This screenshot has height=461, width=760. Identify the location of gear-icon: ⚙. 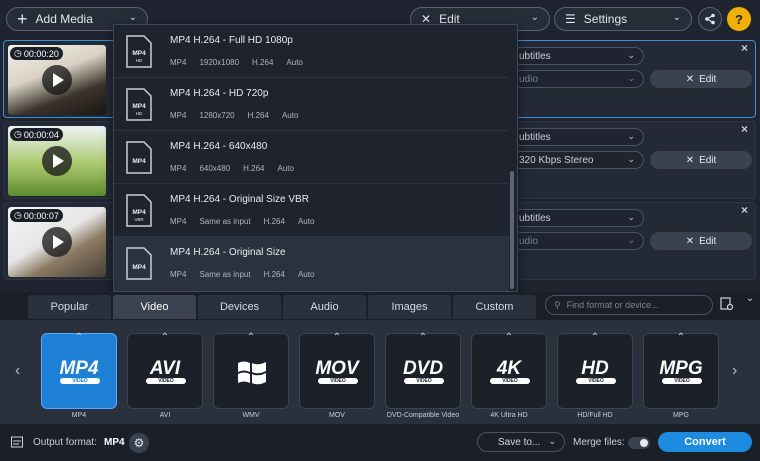
(139, 443).